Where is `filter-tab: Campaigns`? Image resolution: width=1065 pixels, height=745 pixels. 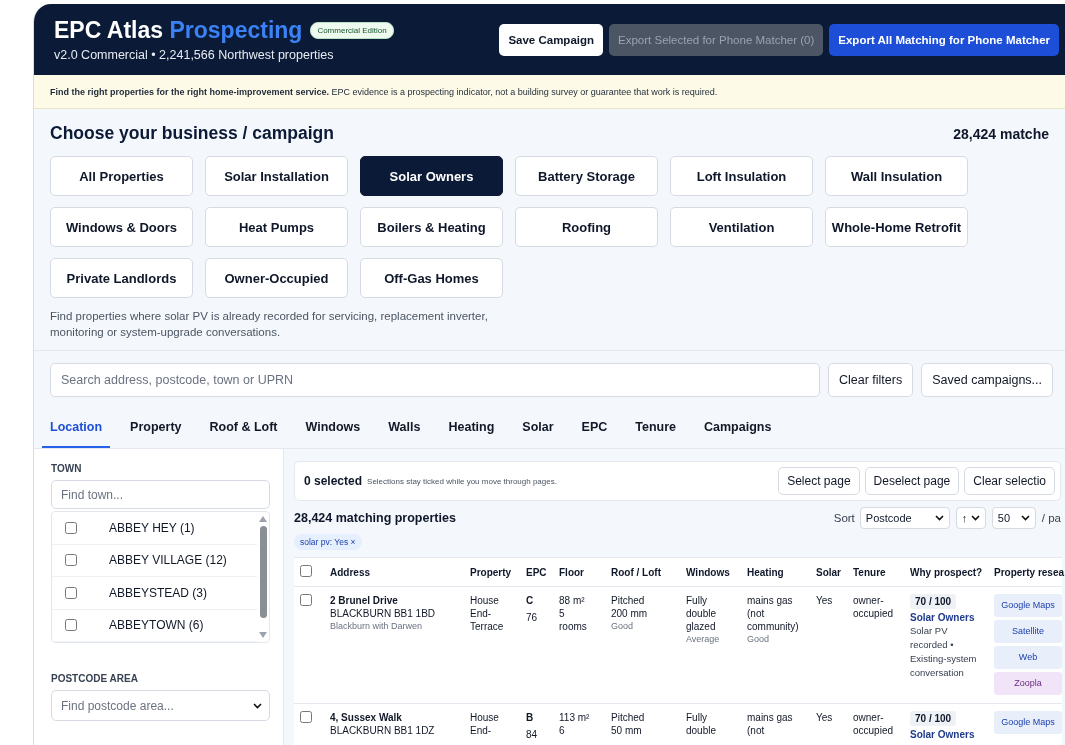 filter-tab: Campaigns is located at coordinates (738, 428).